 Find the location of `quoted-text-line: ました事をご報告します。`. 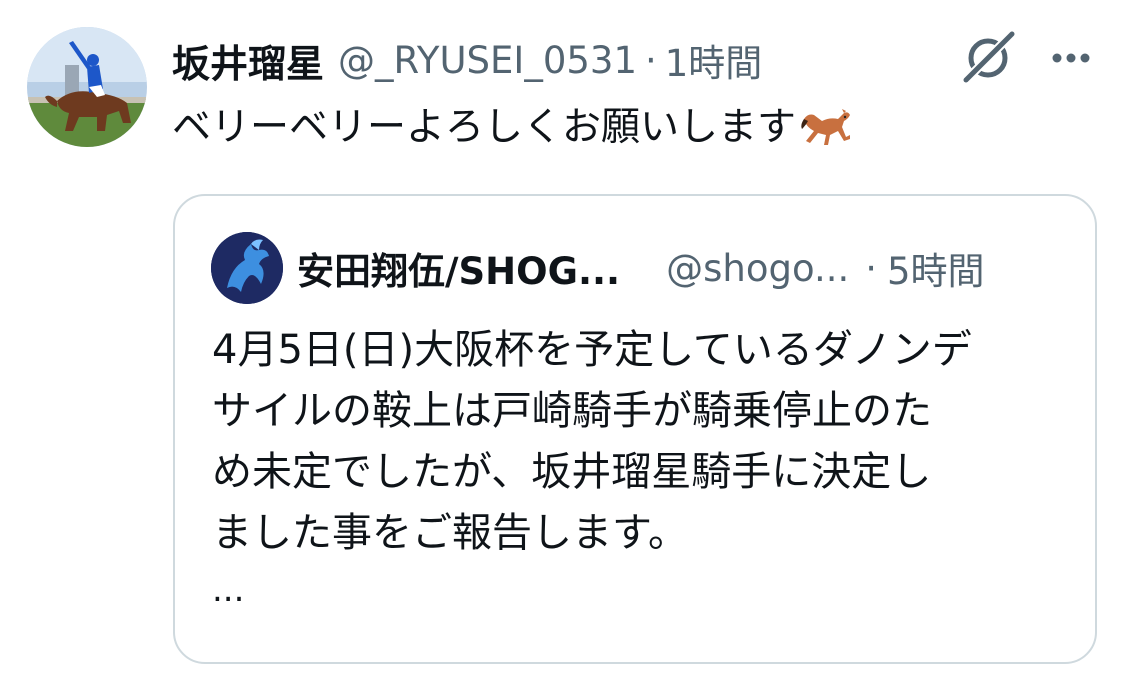

quoted-text-line: ました事をご報告します。 is located at coordinates (450, 533).